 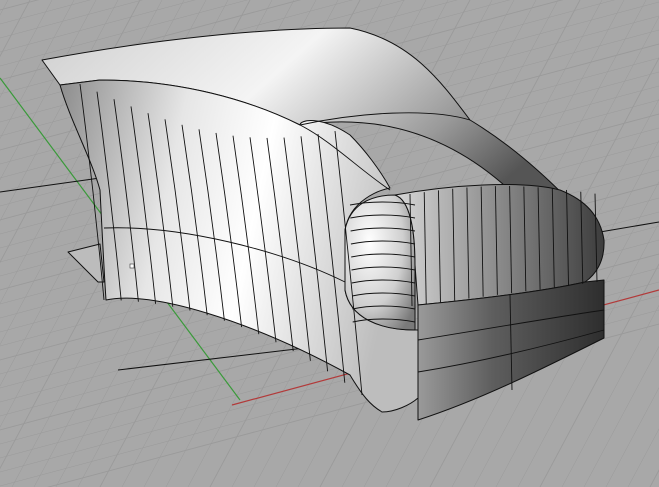 I want to click on model-guide-curve-right, so click(x=629, y=227).